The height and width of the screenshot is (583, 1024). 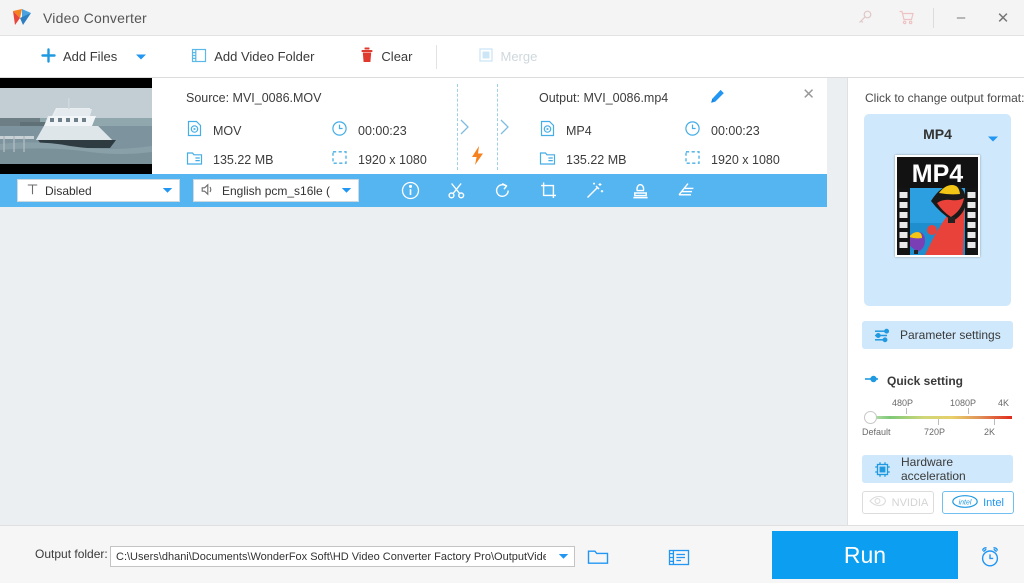 I want to click on format-hint: Click to change output format:, so click(x=944, y=98).